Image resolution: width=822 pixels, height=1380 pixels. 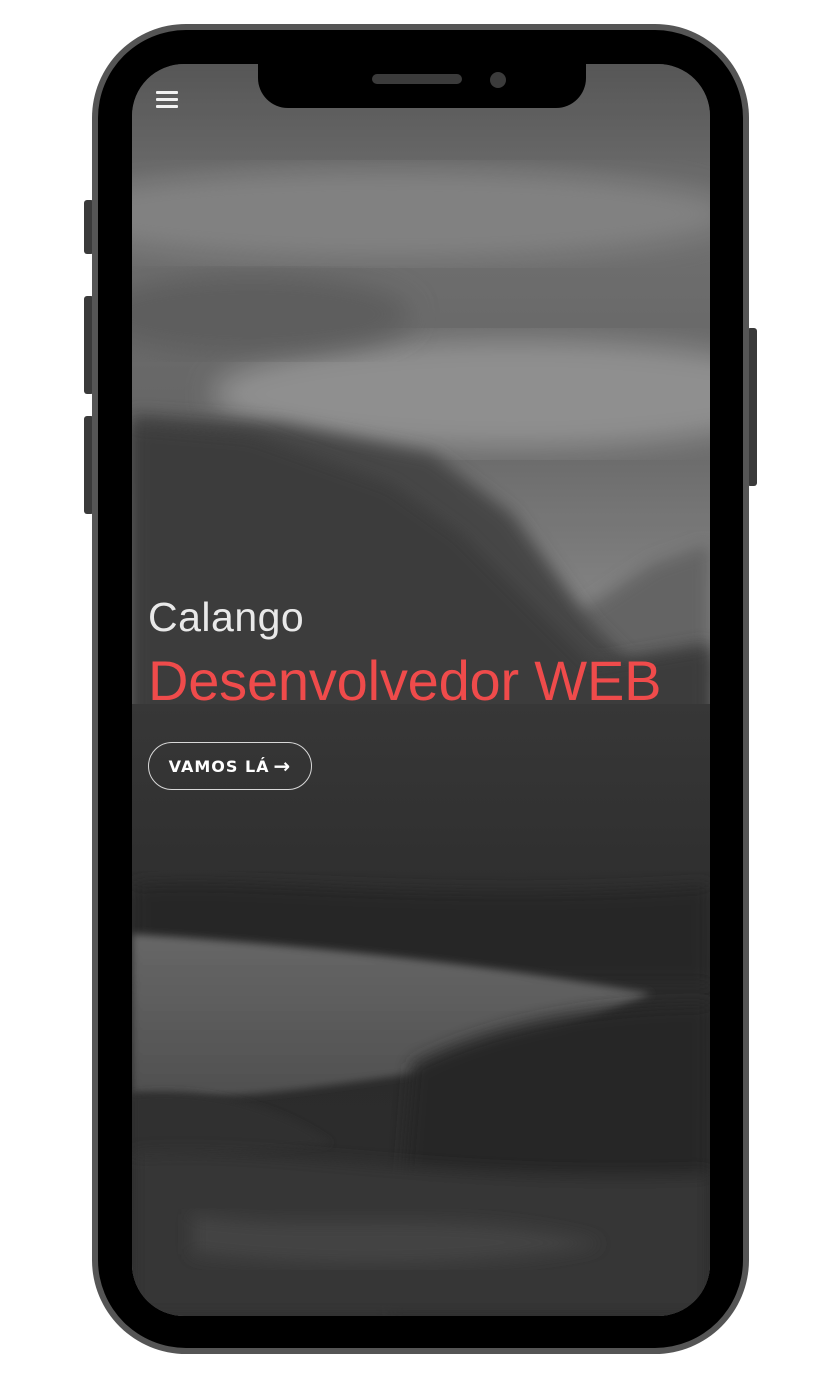 What do you see at coordinates (498, 80) in the screenshot?
I see `front-camera` at bounding box center [498, 80].